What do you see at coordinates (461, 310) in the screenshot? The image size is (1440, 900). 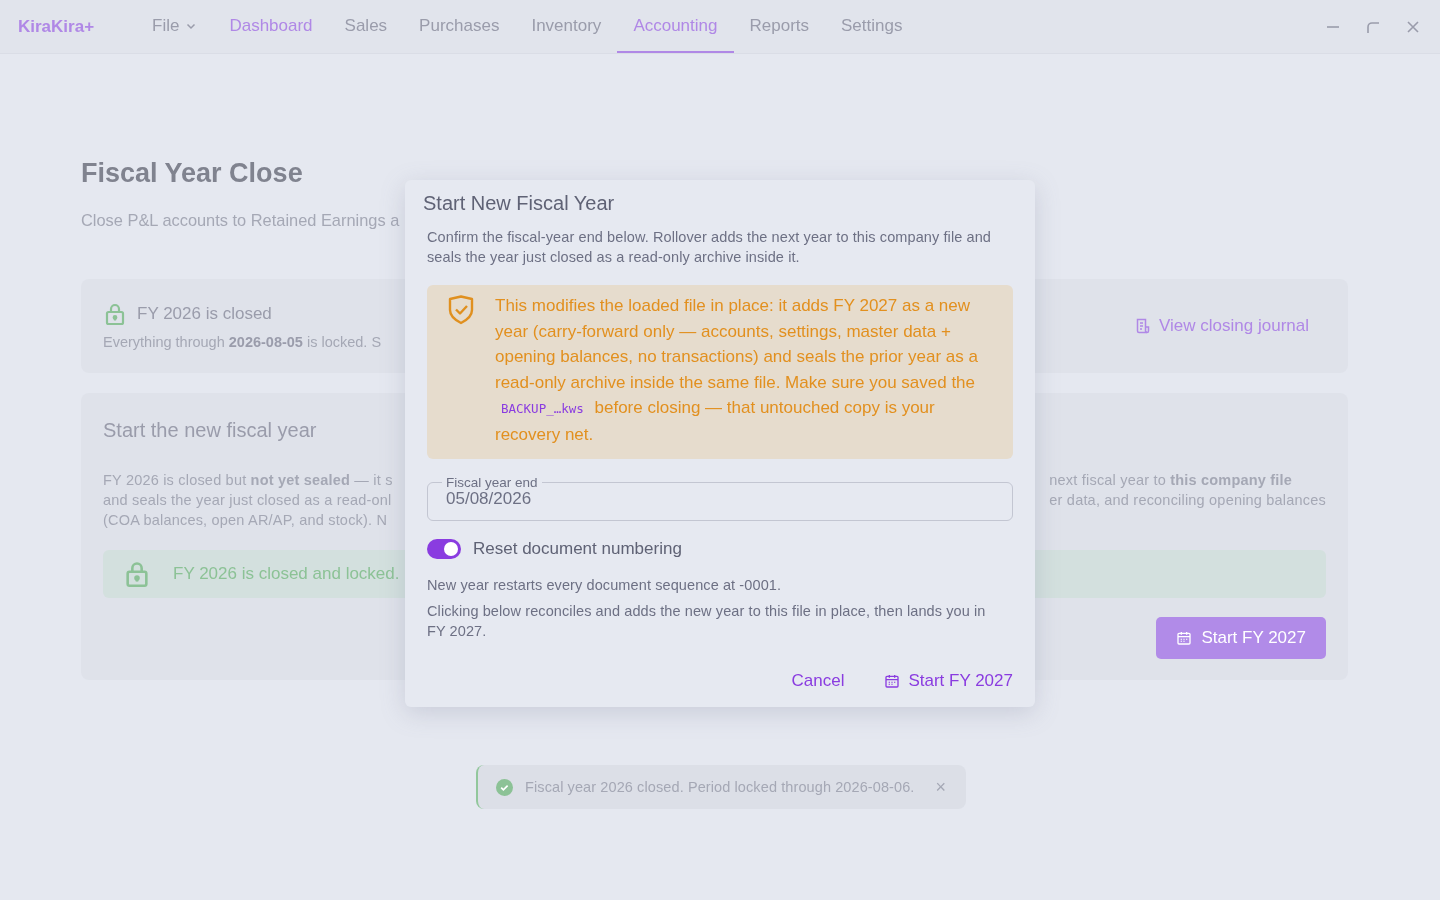 I see `shield-check-icon` at bounding box center [461, 310].